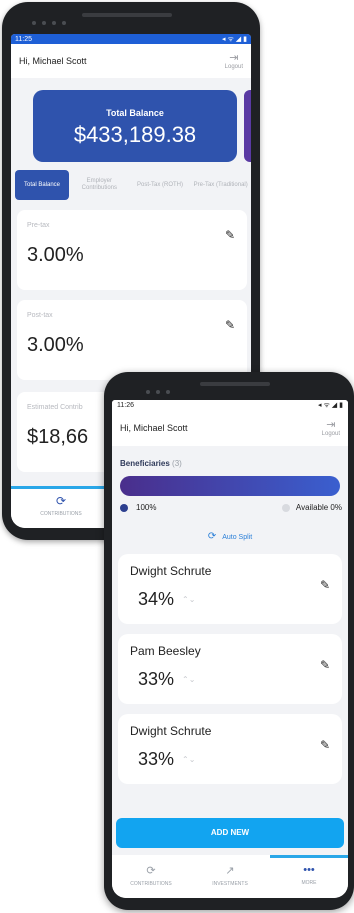 The width and height of the screenshot is (354, 913). What do you see at coordinates (230, 833) in the screenshot?
I see `add-new-button: ADD NEW` at bounding box center [230, 833].